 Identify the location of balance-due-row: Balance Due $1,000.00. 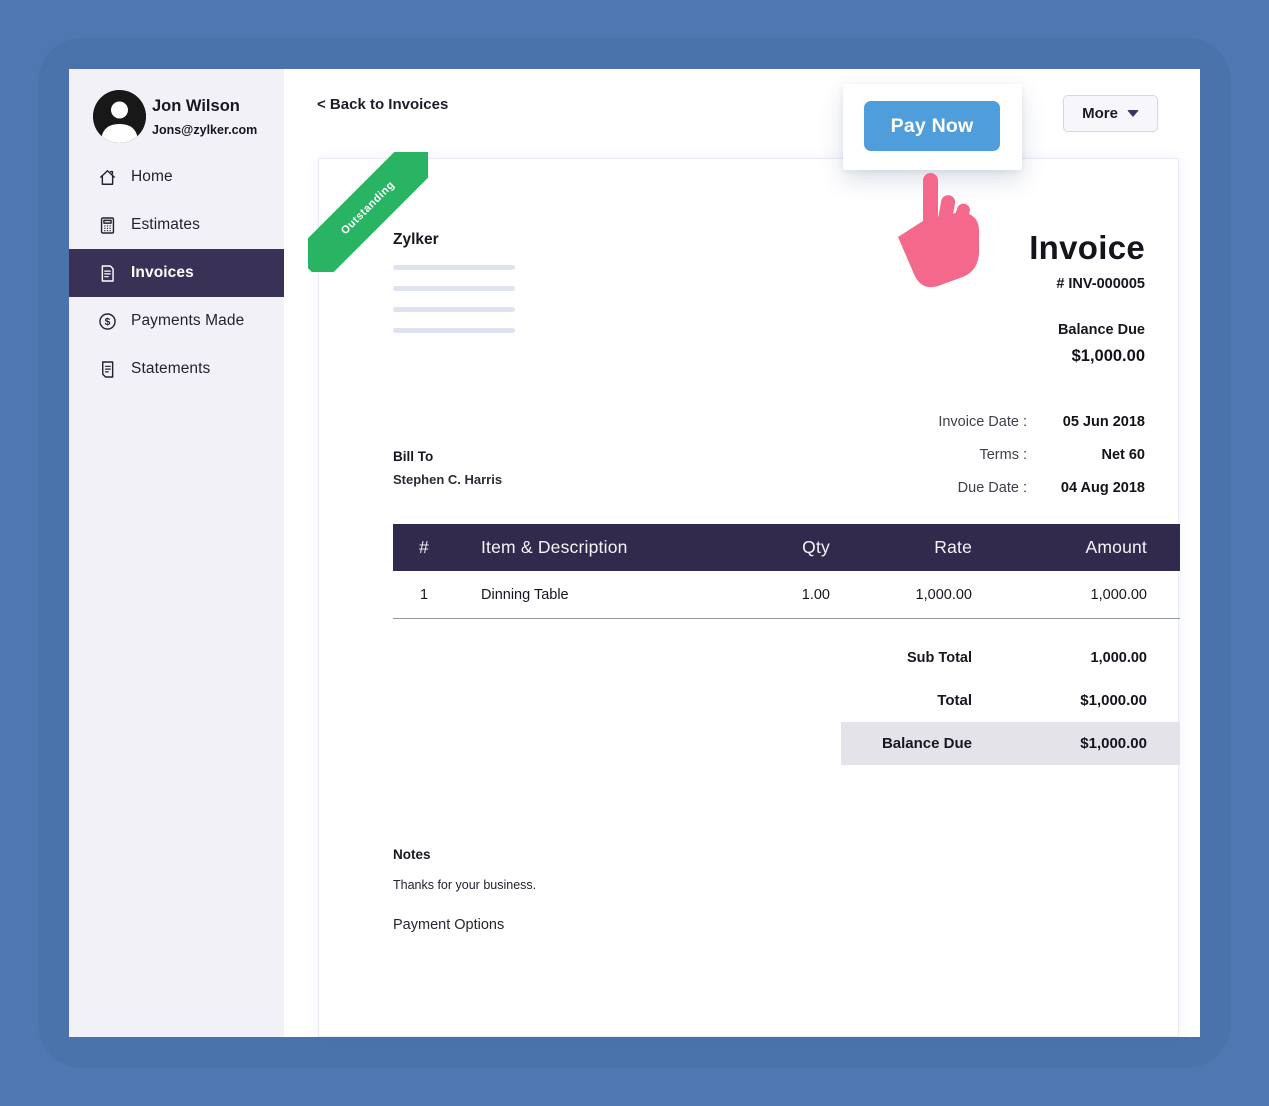
(786, 743).